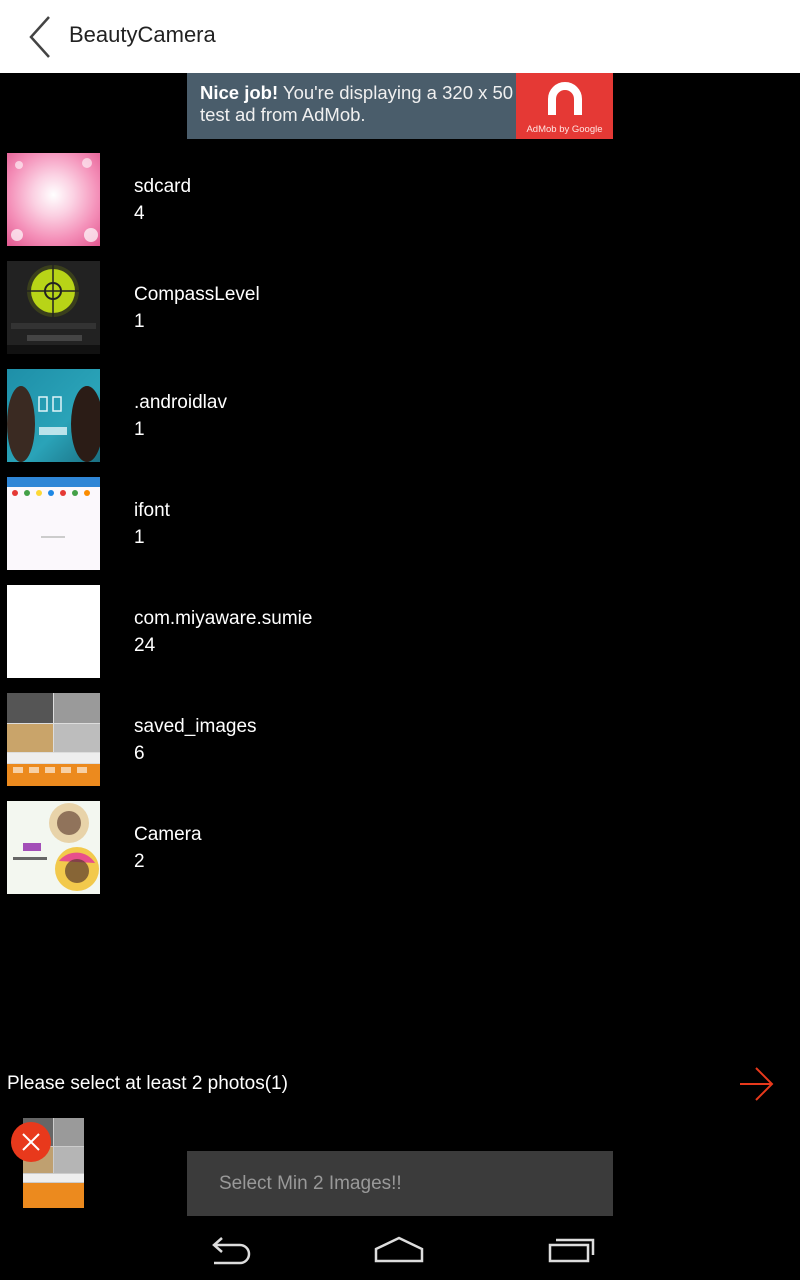 Image resolution: width=800 pixels, height=1280 pixels. What do you see at coordinates (239, 92) in the screenshot?
I see `ad-bold-text: Nice job!` at bounding box center [239, 92].